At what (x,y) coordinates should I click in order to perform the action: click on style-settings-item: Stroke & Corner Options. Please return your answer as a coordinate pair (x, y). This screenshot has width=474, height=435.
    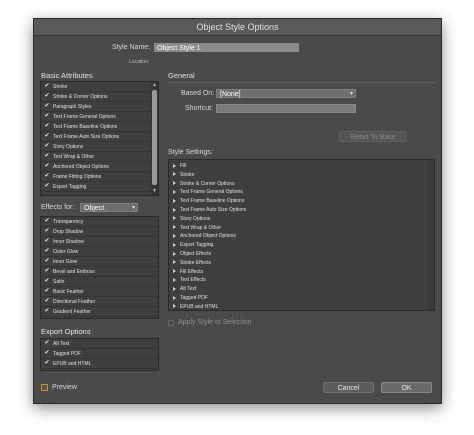
    Looking at the image, I should click on (203, 184).